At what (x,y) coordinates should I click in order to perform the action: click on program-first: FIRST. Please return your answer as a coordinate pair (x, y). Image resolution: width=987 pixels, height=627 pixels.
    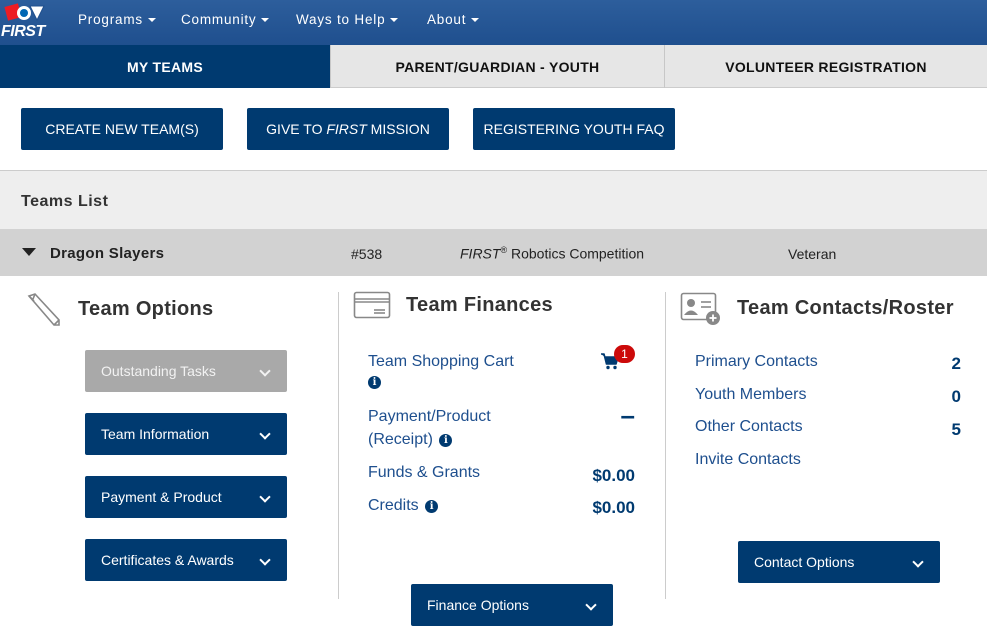
    Looking at the image, I should click on (480, 253).